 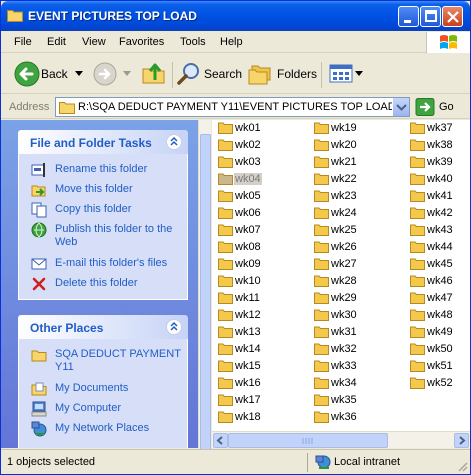 What do you see at coordinates (438, 213) in the screenshot?
I see `folder-item: wk42` at bounding box center [438, 213].